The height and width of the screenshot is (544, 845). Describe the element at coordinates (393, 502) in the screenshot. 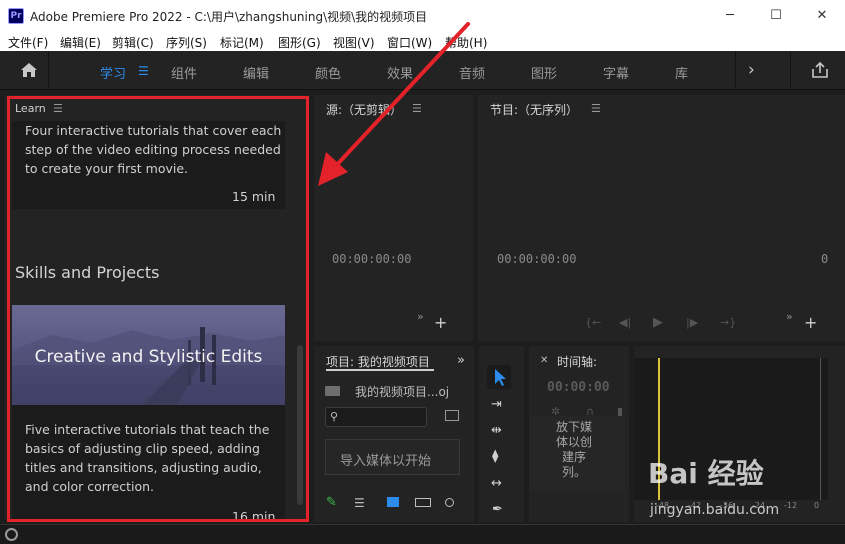

I see `icon-view-icon` at that location.